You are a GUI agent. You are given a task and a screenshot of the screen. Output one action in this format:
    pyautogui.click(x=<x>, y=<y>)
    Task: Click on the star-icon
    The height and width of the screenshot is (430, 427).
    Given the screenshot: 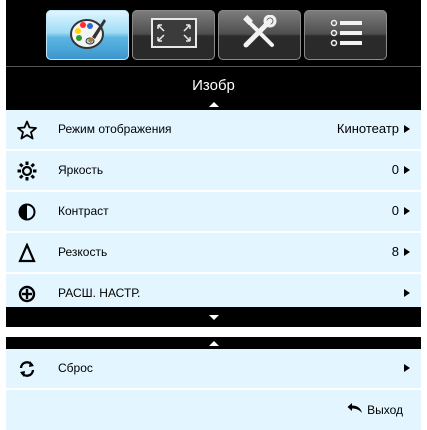 What is the action you would take?
    pyautogui.click(x=27, y=130)
    